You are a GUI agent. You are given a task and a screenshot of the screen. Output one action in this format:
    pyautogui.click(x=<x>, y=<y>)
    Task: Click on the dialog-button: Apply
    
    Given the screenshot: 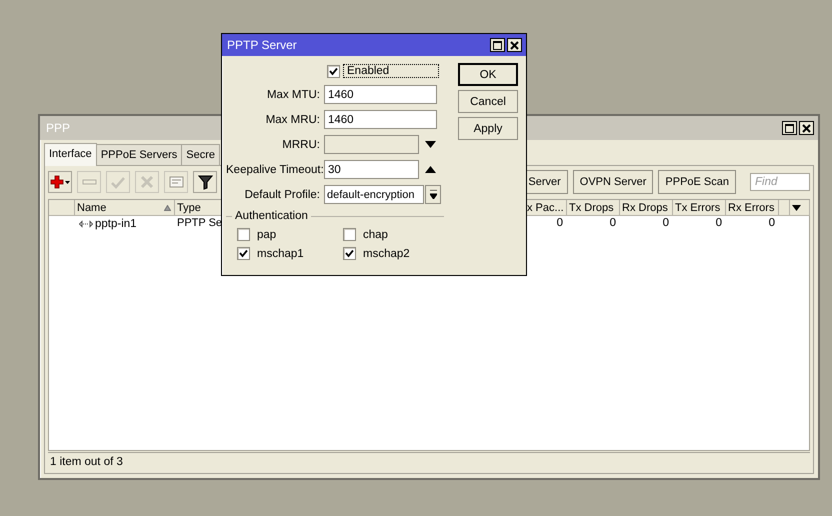 What is the action you would take?
    pyautogui.click(x=488, y=128)
    